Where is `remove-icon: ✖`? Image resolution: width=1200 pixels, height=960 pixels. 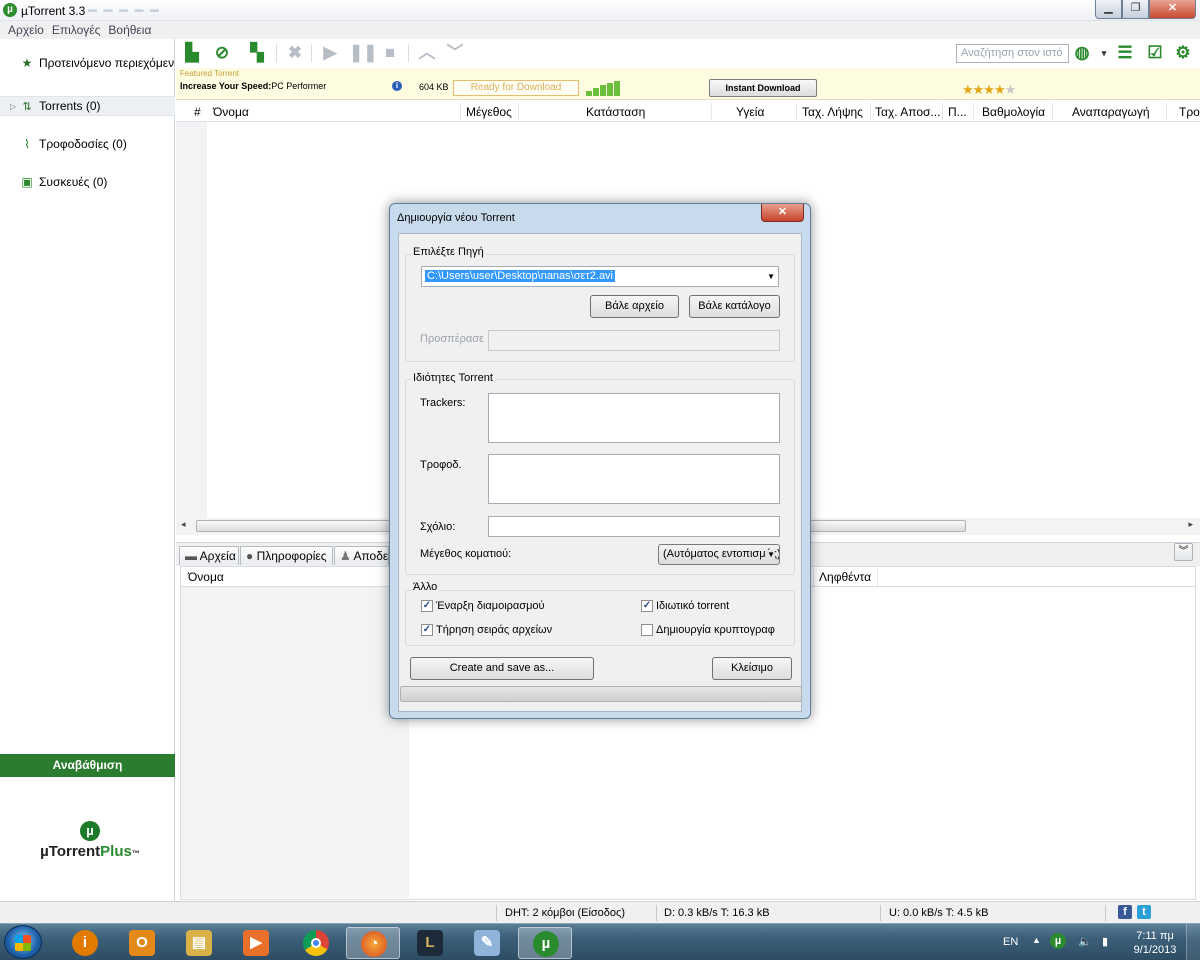
remove-icon: ✖ is located at coordinates (295, 53).